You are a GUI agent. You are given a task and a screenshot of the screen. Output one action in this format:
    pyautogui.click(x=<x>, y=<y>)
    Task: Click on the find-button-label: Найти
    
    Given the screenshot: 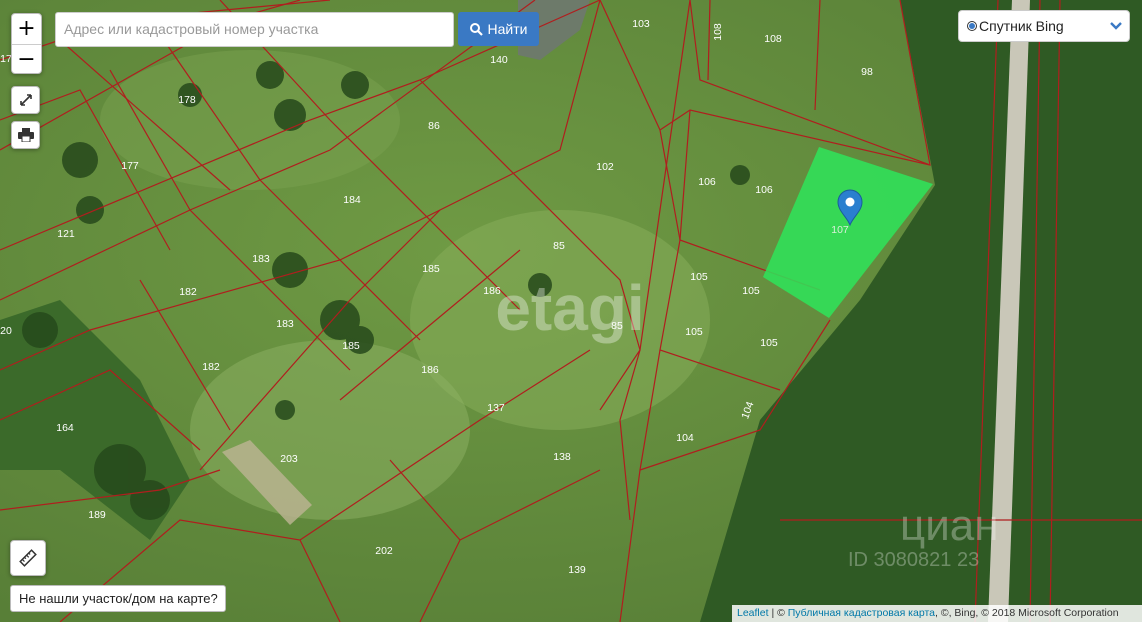 What is the action you would take?
    pyautogui.click(x=507, y=29)
    